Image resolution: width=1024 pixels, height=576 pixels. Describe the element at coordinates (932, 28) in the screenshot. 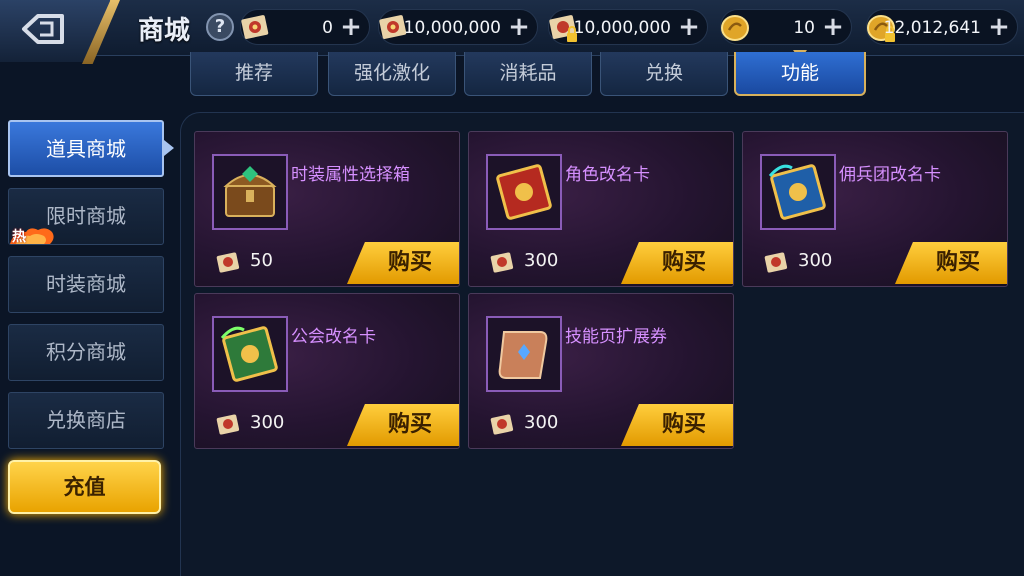

I see `currency-amount: 12,012,641` at that location.